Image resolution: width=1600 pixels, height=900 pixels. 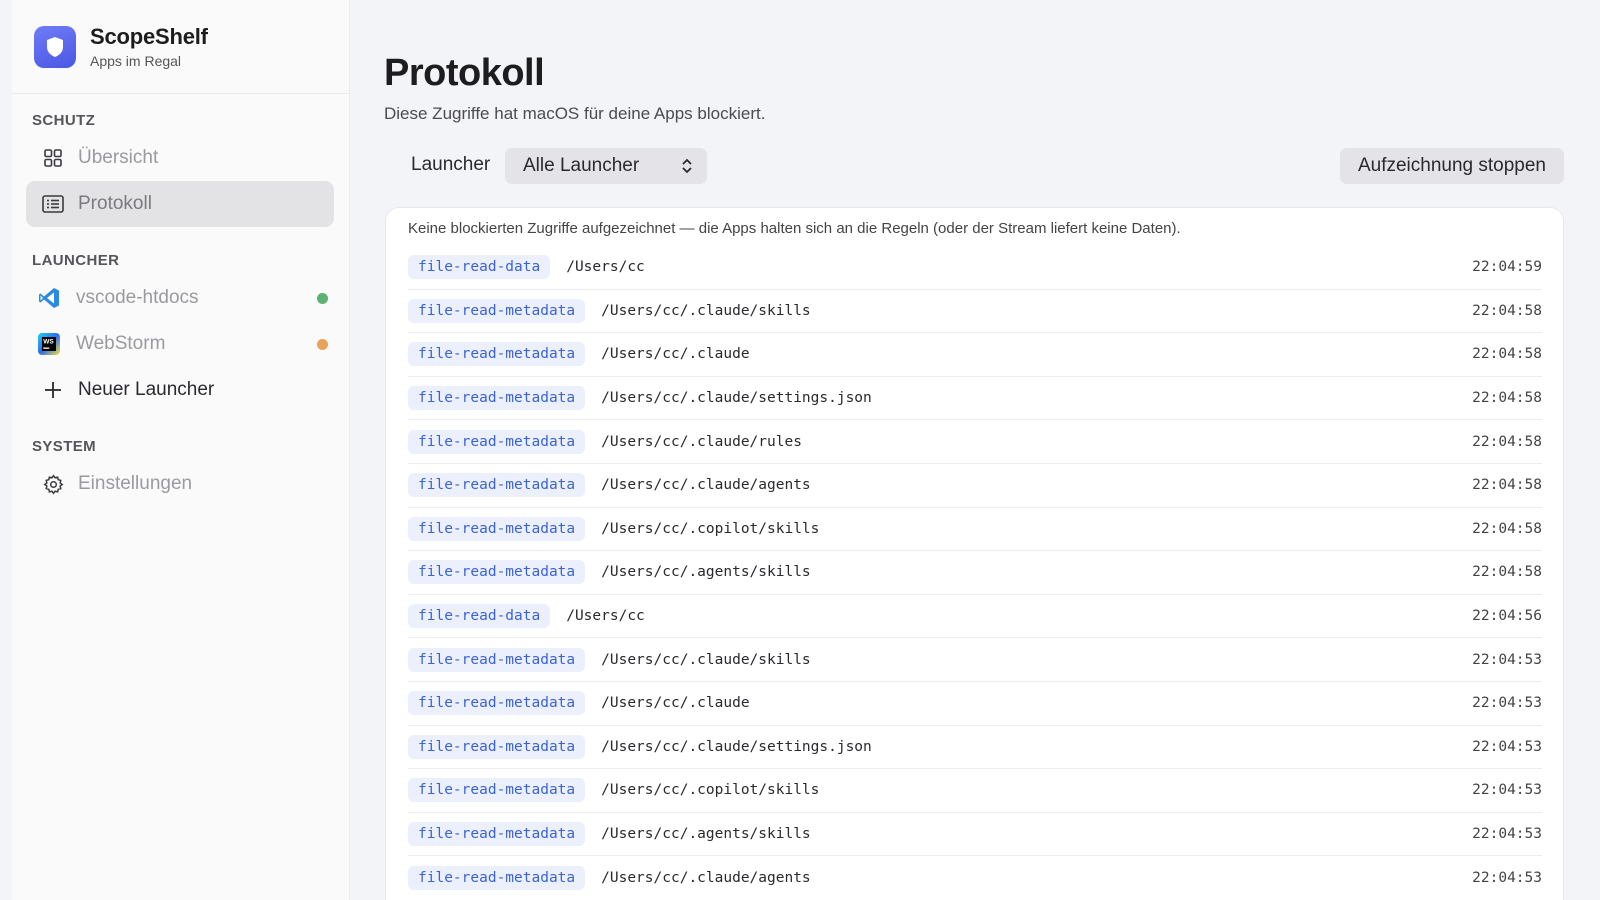 What do you see at coordinates (975, 268) in the screenshot?
I see `log-row: file-read-data/Users/cc 22:04:59` at bounding box center [975, 268].